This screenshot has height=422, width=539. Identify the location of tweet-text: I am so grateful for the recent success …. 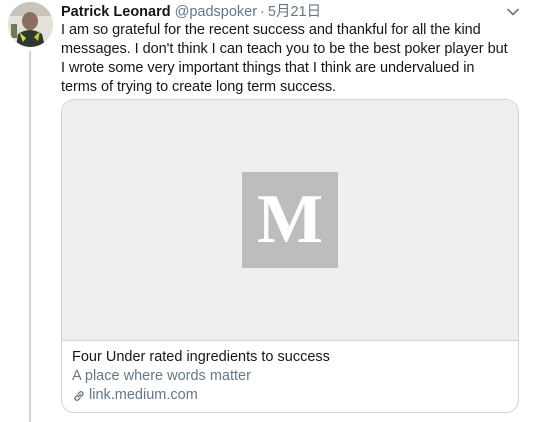
(284, 58).